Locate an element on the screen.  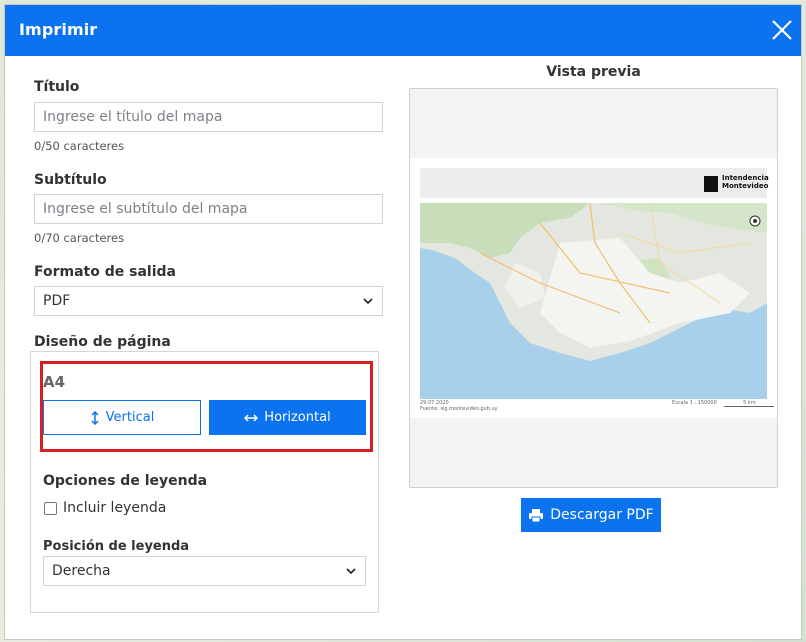
scale-bar-label: 5 km is located at coordinates (749, 403).